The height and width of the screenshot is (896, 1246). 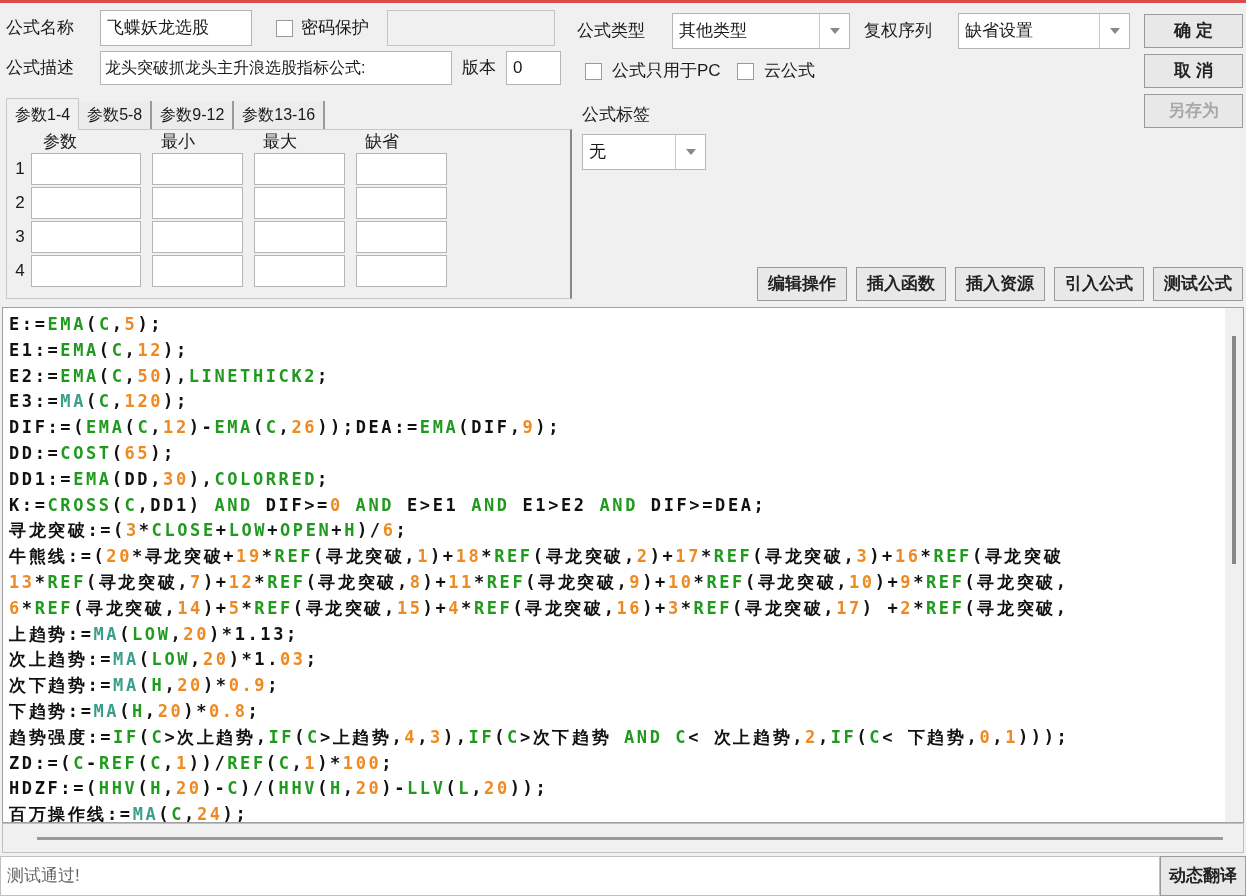 What do you see at coordinates (1193, 71) in the screenshot?
I see `dialog-button: 取 消` at bounding box center [1193, 71].